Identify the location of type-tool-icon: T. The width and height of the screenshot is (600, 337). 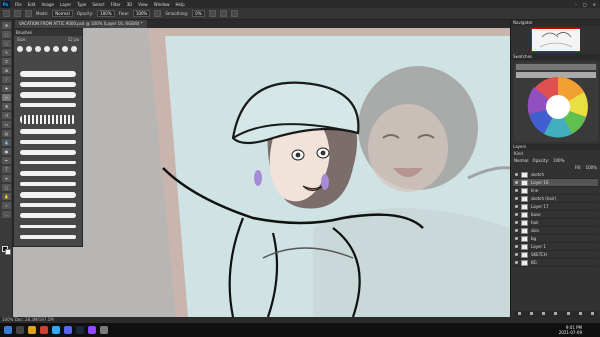
(6, 169).